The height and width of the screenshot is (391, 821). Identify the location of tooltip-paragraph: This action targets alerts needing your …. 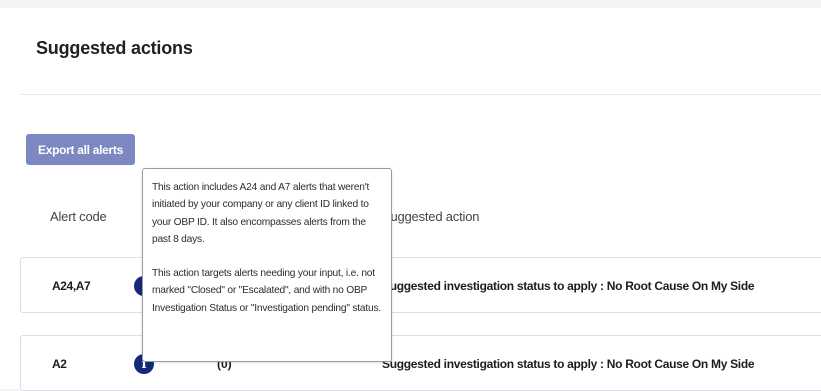
(266, 291).